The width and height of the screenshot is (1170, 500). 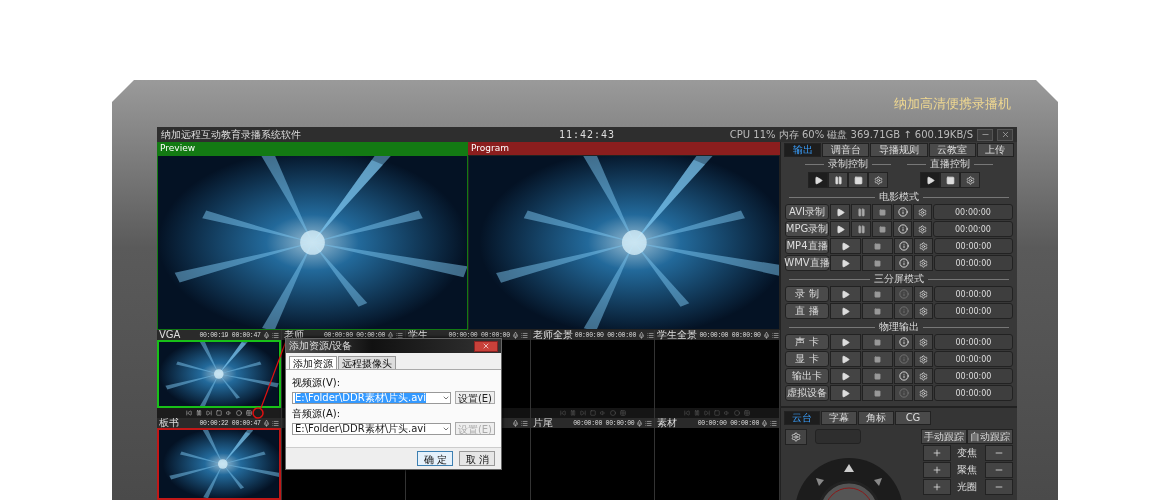 I want to click on settings-button: 设置(E), so click(x=474, y=397).